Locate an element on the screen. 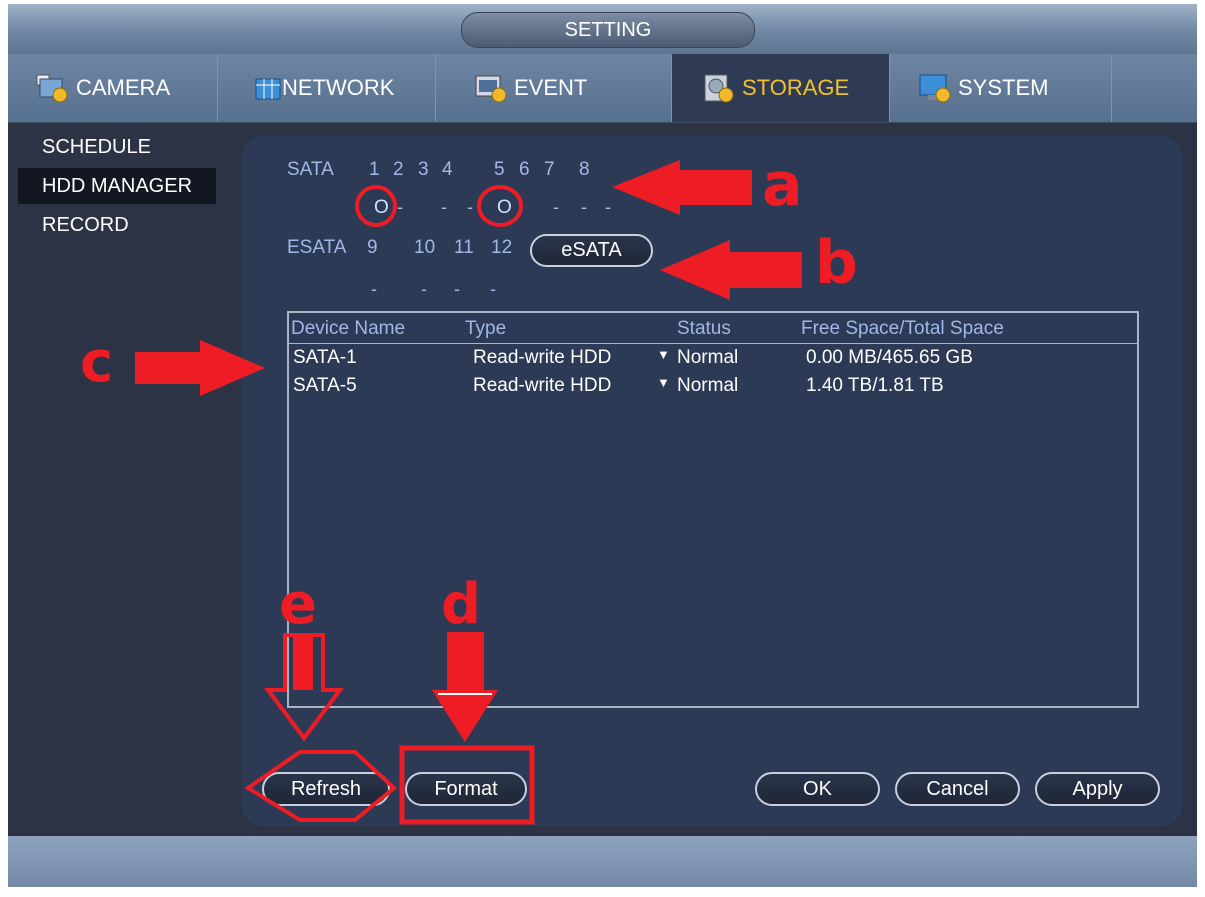 The image size is (1205, 897). annotation-arrow-b is located at coordinates (731, 270).